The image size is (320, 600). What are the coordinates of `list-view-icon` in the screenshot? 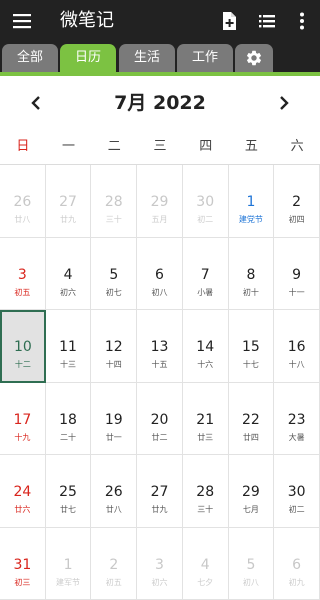 It's located at (267, 21).